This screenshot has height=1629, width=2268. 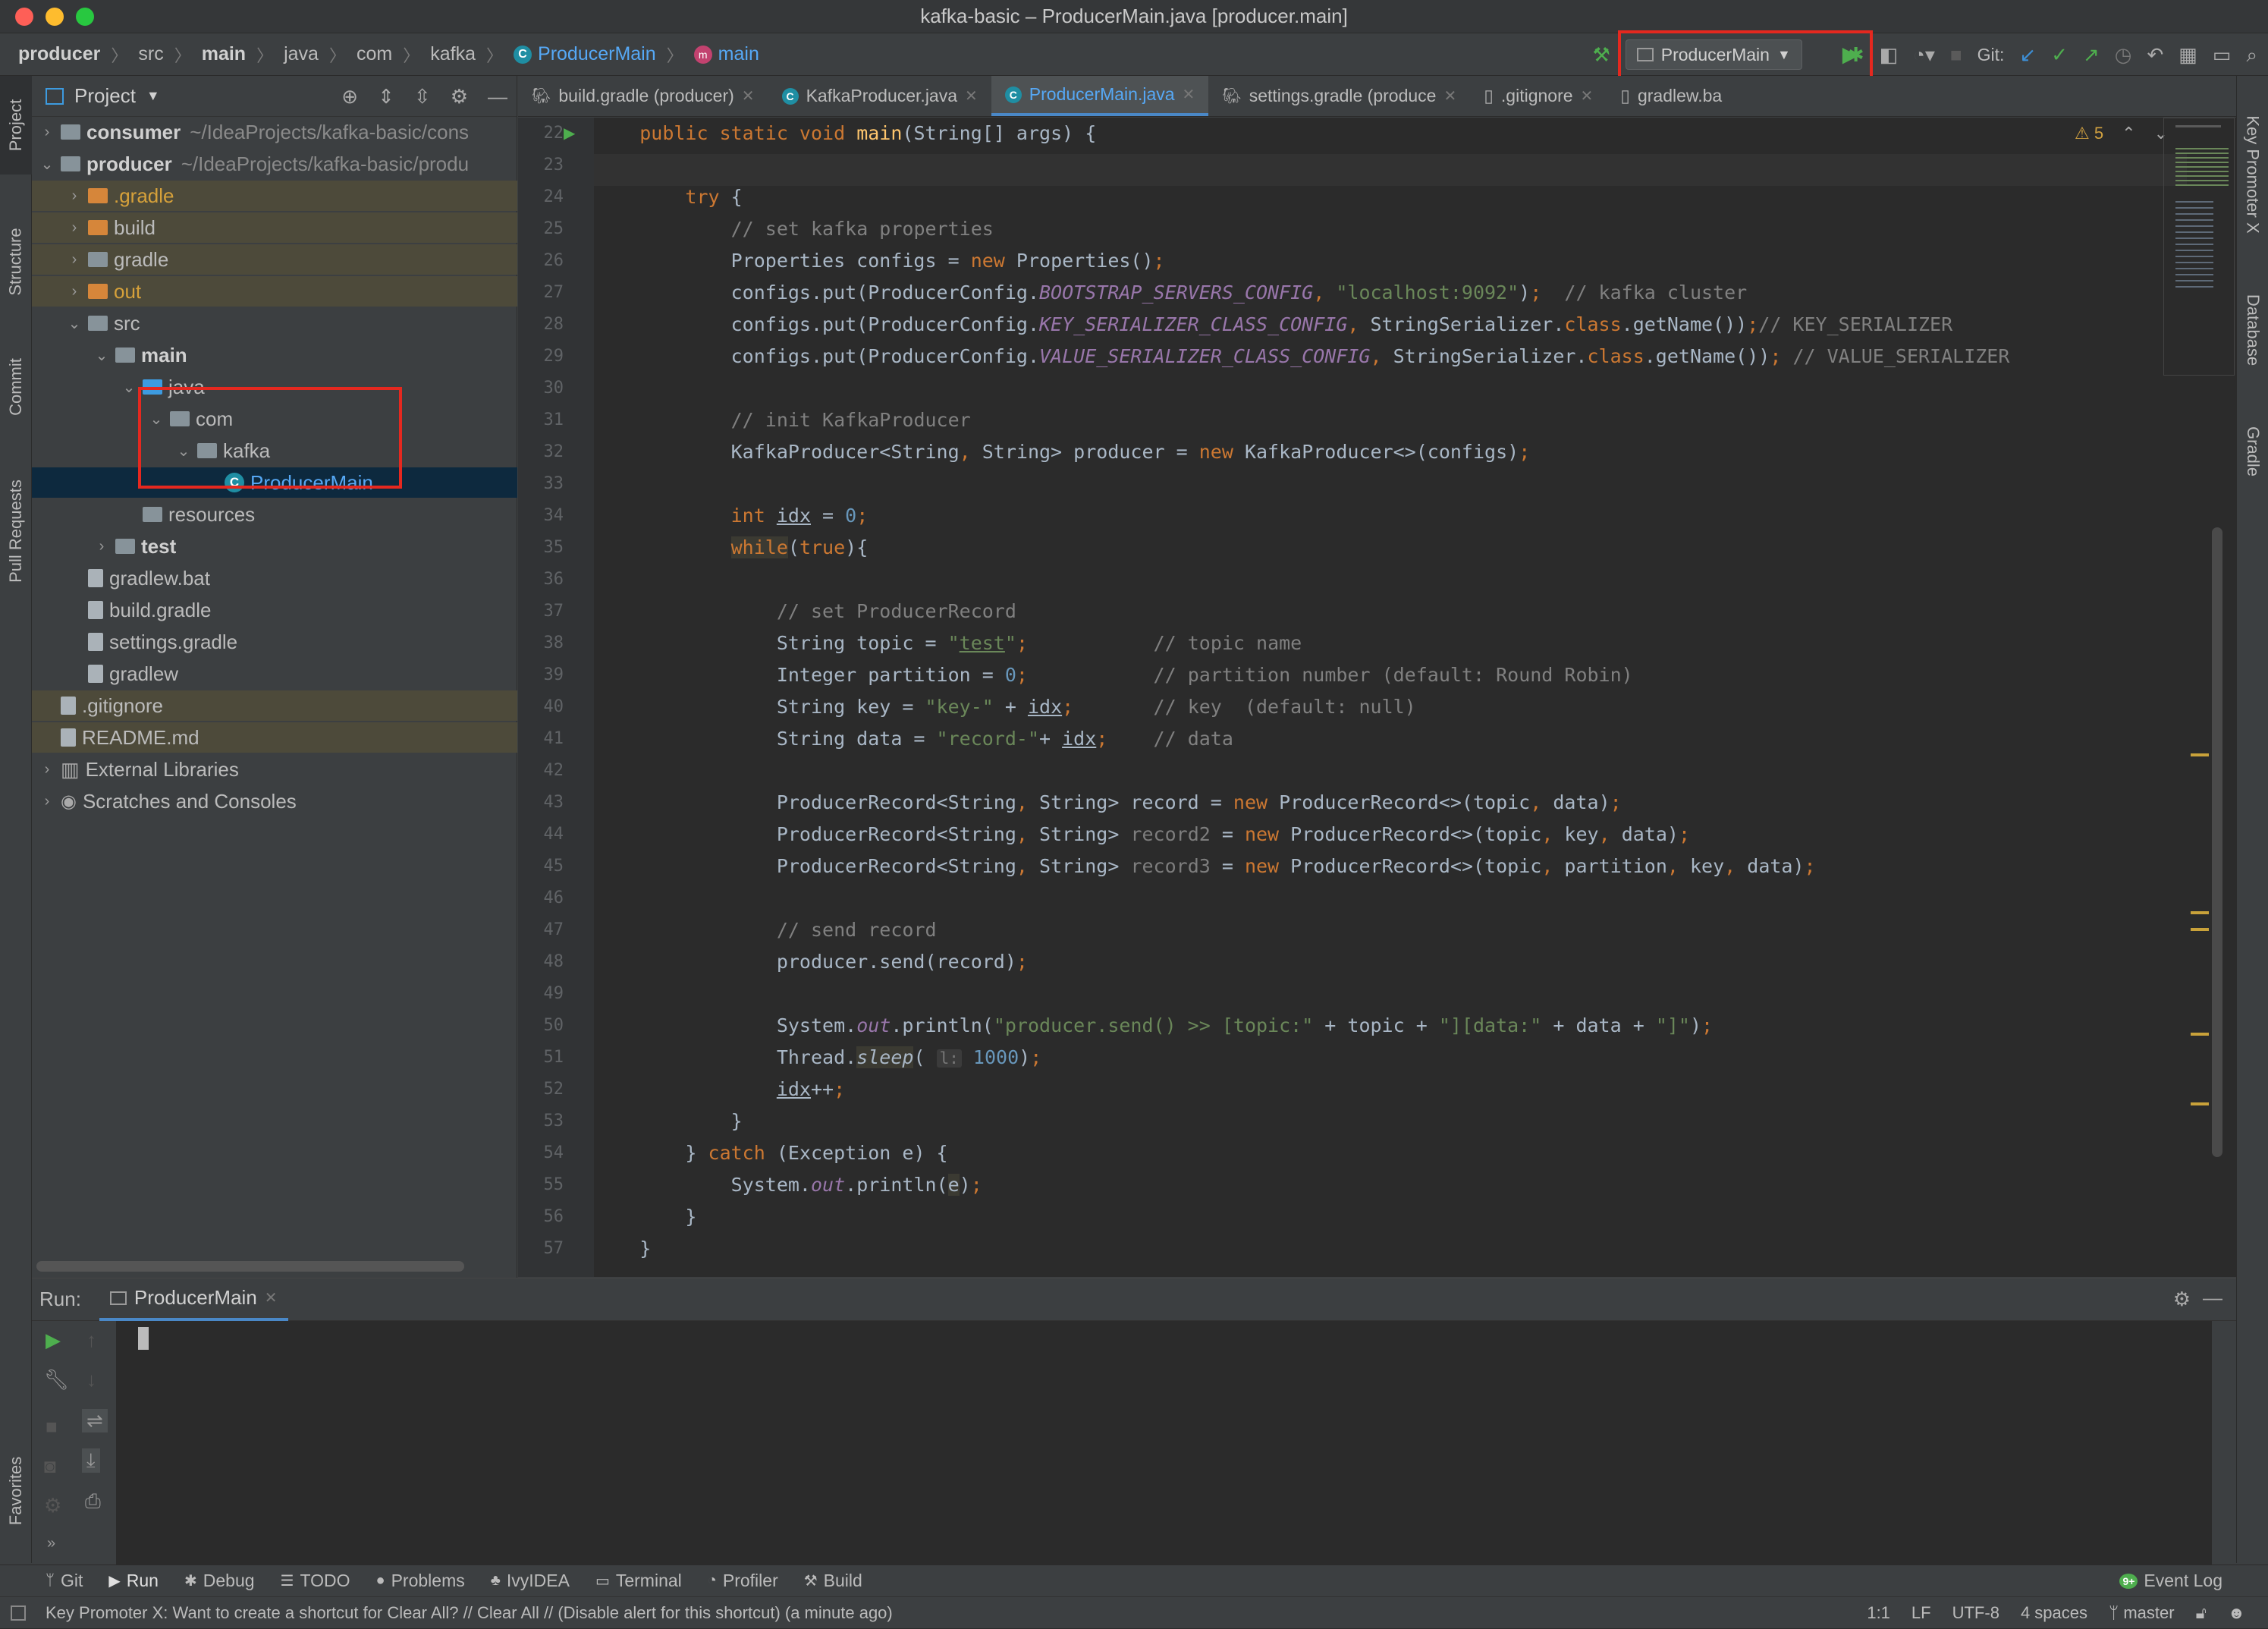 I want to click on camera-icon: ◙, so click(x=50, y=1466).